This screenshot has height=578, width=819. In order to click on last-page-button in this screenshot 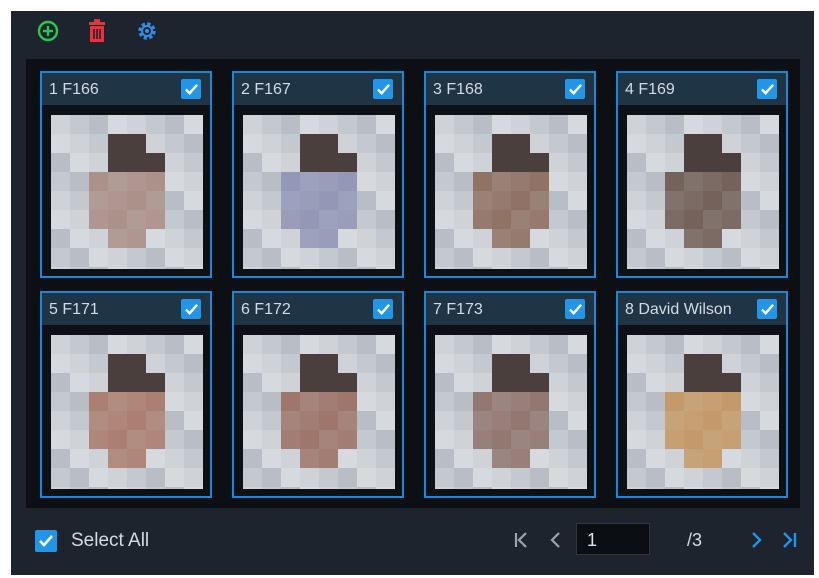, I will do `click(789, 540)`.